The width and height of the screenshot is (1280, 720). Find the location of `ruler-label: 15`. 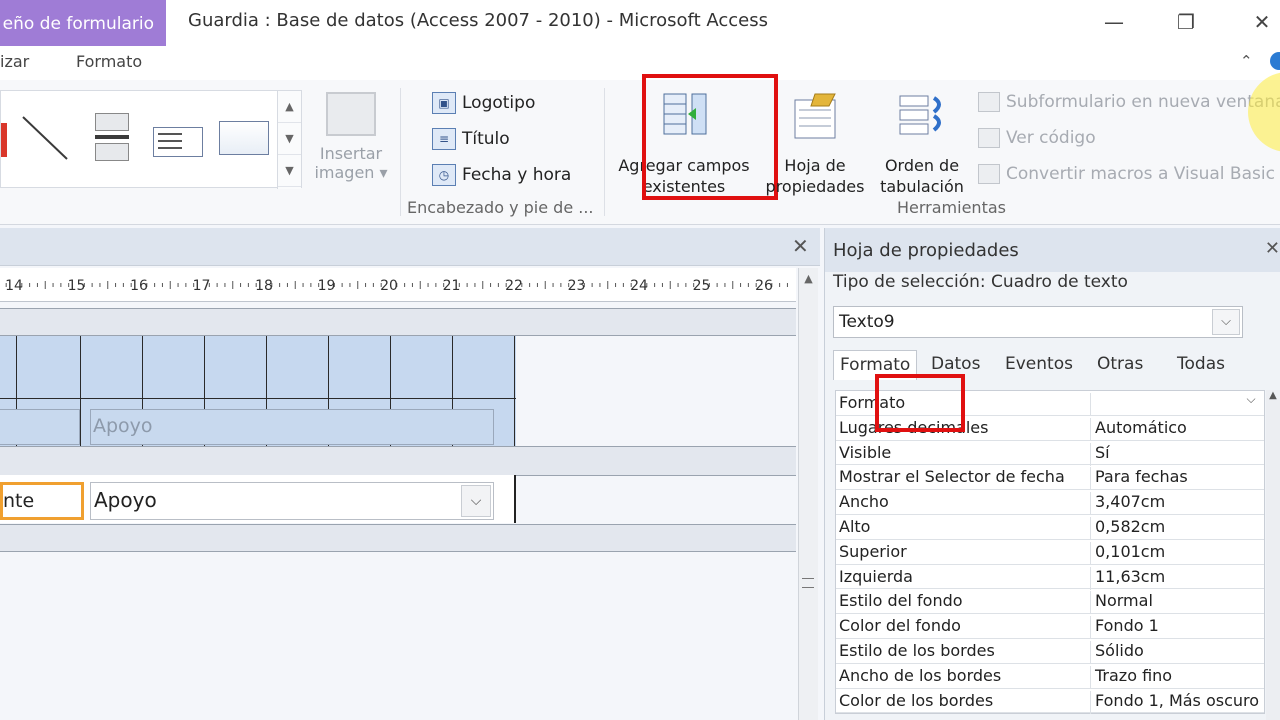

ruler-label: 15 is located at coordinates (77, 286).